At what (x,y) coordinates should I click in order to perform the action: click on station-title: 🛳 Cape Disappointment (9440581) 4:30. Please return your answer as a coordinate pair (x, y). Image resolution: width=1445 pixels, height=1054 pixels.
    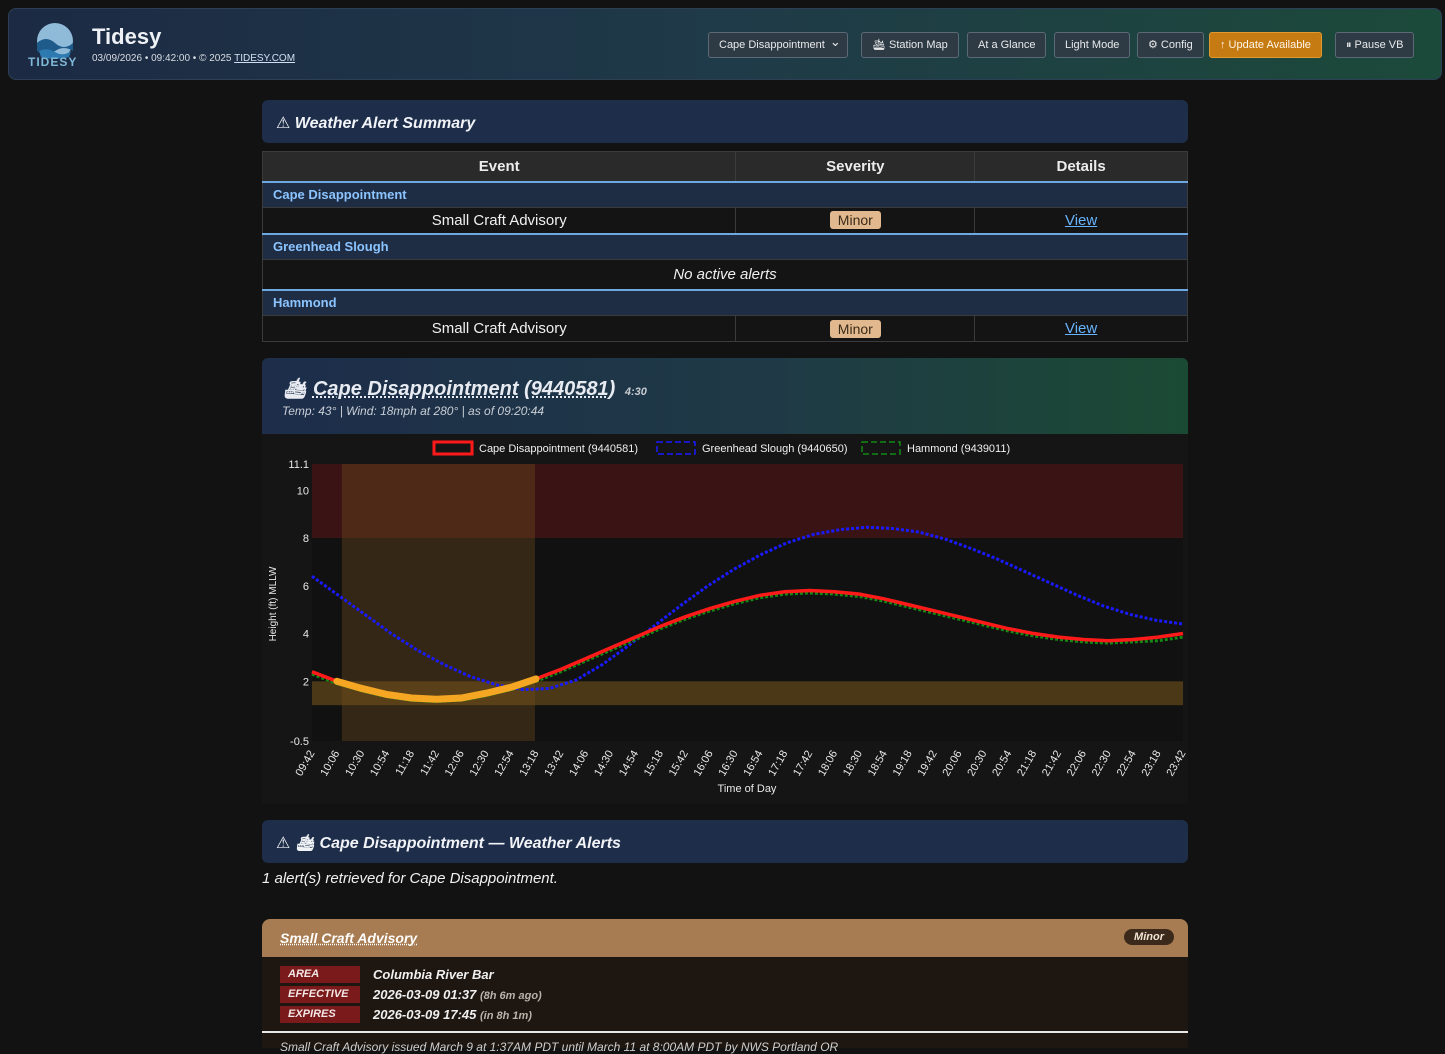
    Looking at the image, I should click on (464, 388).